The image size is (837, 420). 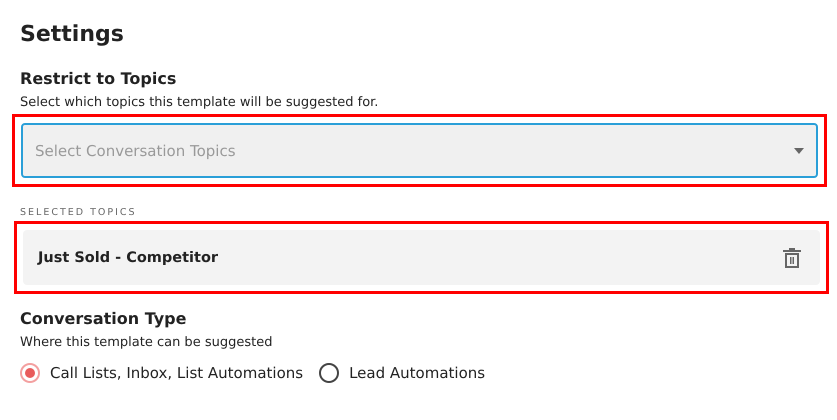 What do you see at coordinates (402, 373) in the screenshot?
I see `radio-option: Lead Automations` at bounding box center [402, 373].